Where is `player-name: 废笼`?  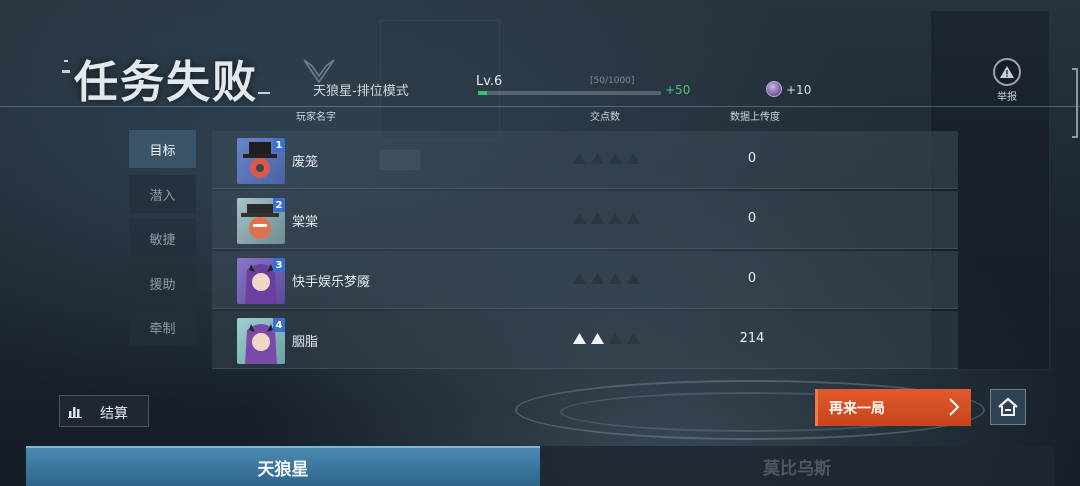
player-name: 废笼 is located at coordinates (305, 162).